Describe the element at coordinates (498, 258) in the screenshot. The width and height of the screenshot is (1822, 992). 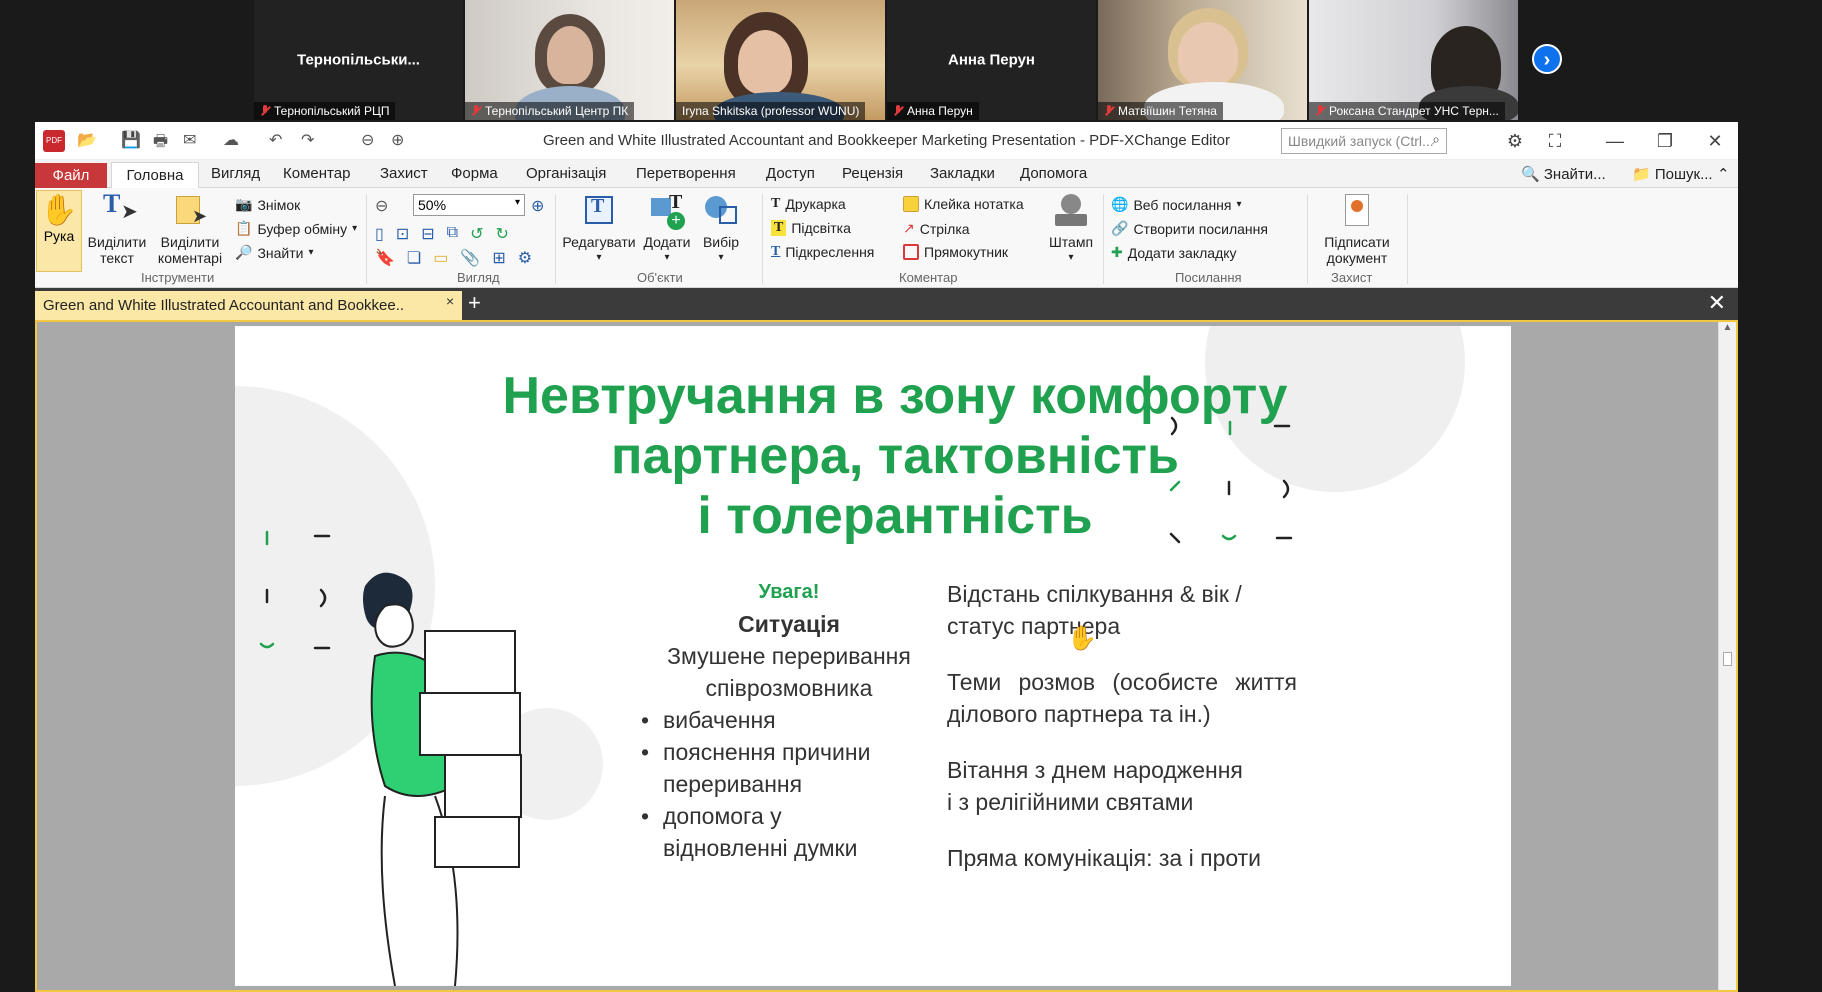
I see `destinations-icon: ⊞` at that location.